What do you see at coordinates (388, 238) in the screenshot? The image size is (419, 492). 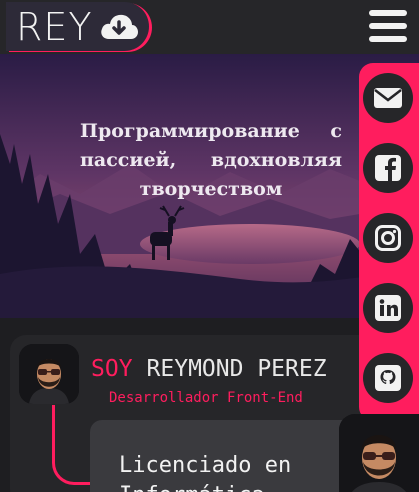 I see `instagram-icon` at bounding box center [388, 238].